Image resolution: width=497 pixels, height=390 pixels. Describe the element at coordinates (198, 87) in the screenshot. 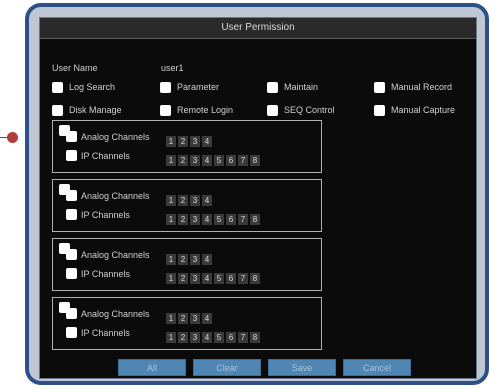

I see `perm-label: Parameter` at that location.